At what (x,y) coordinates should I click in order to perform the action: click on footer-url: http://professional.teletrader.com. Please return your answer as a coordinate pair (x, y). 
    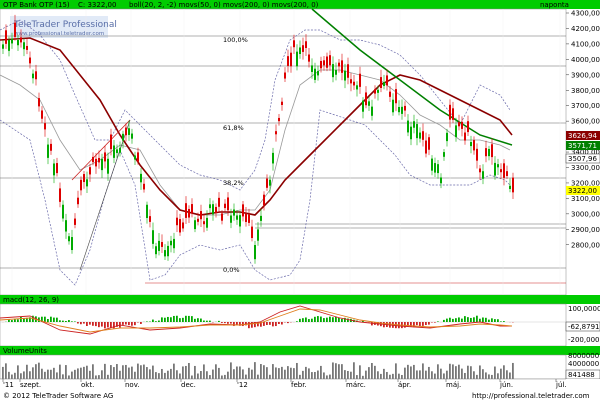
    Looking at the image, I should click on (531, 396).